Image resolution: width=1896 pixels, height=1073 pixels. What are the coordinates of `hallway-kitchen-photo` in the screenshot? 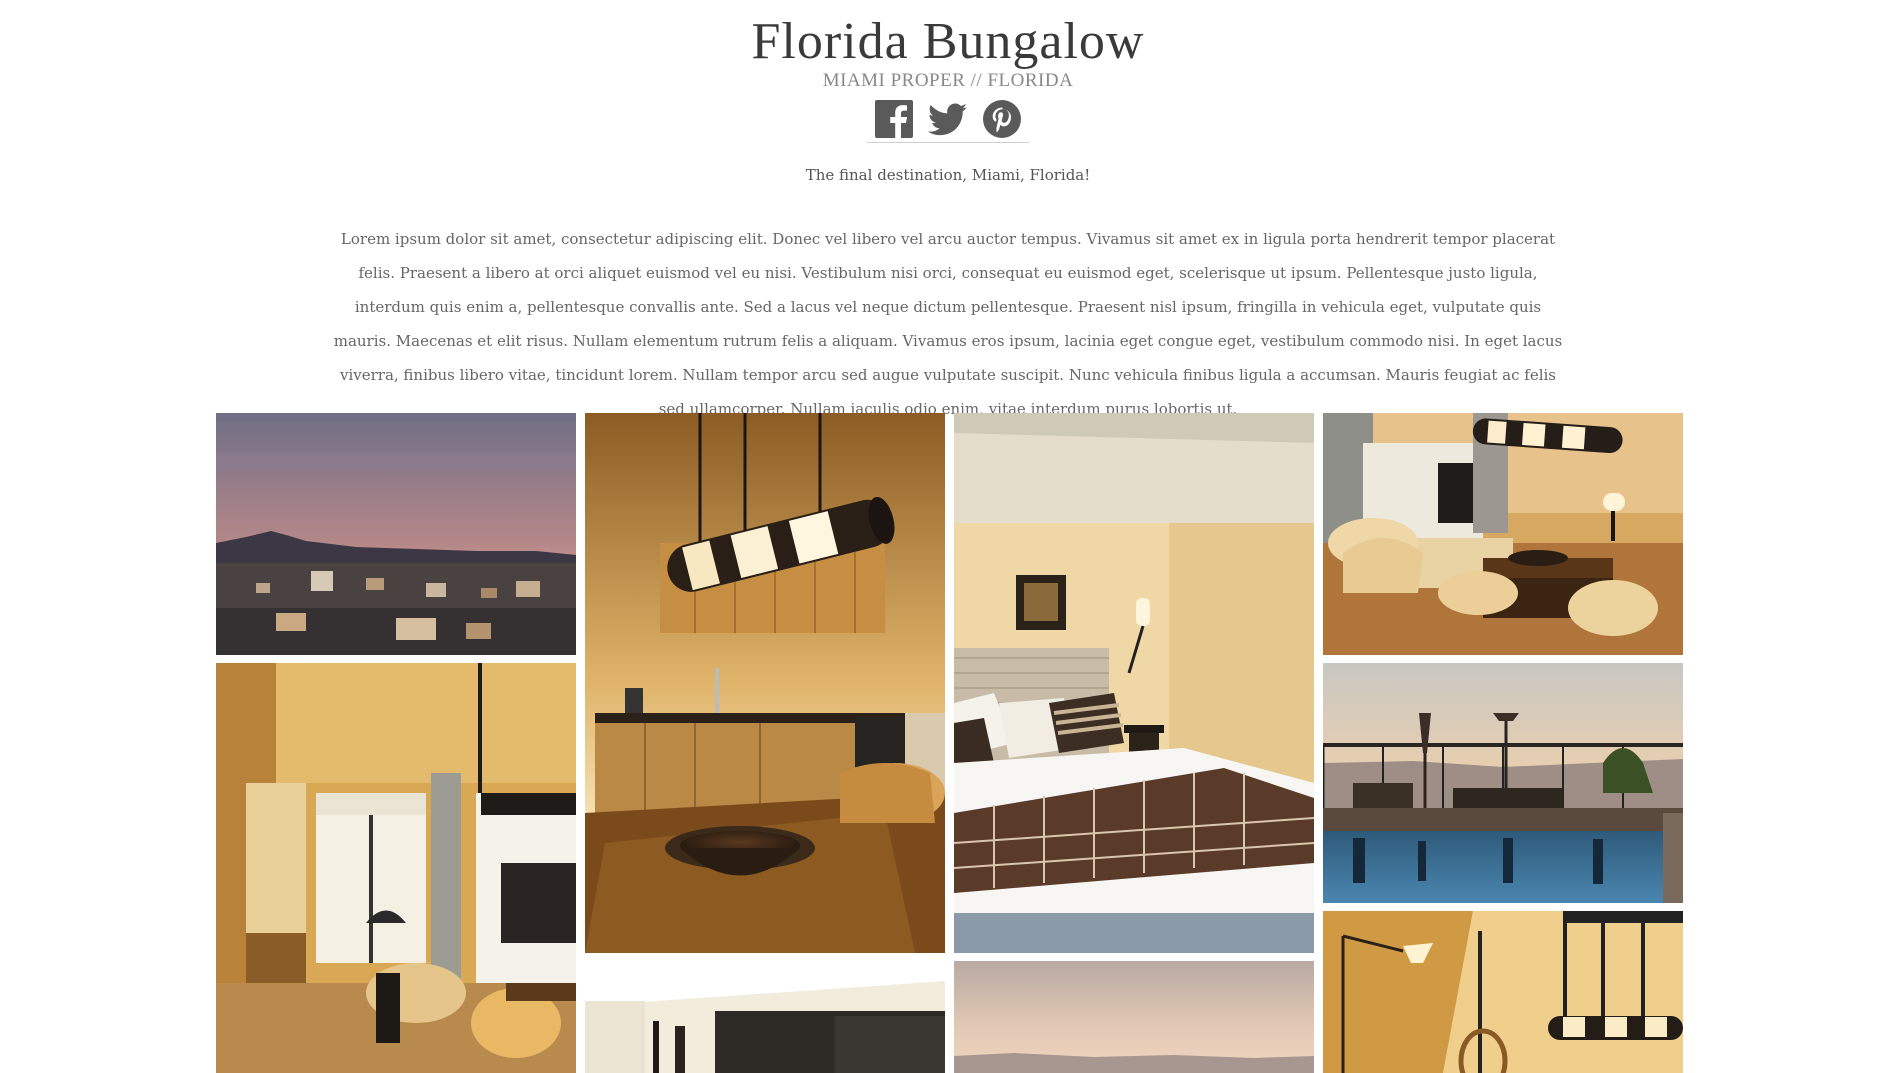 It's located at (396, 868).